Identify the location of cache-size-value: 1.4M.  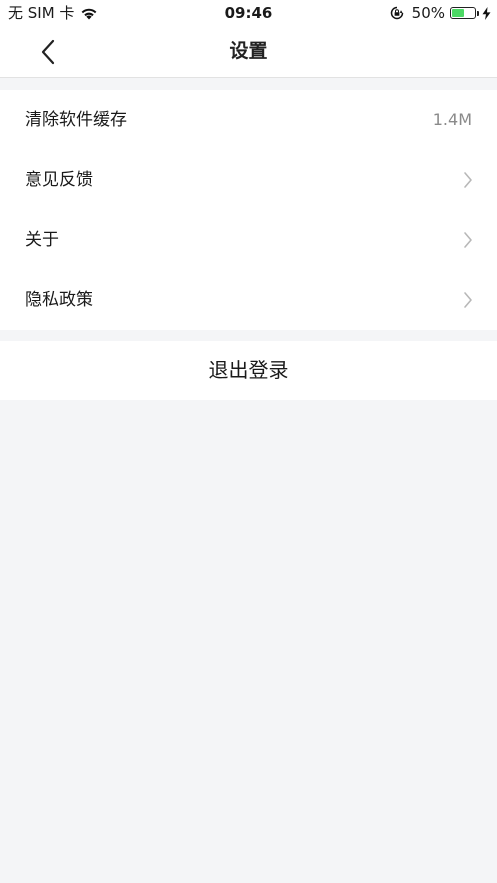
(452, 119).